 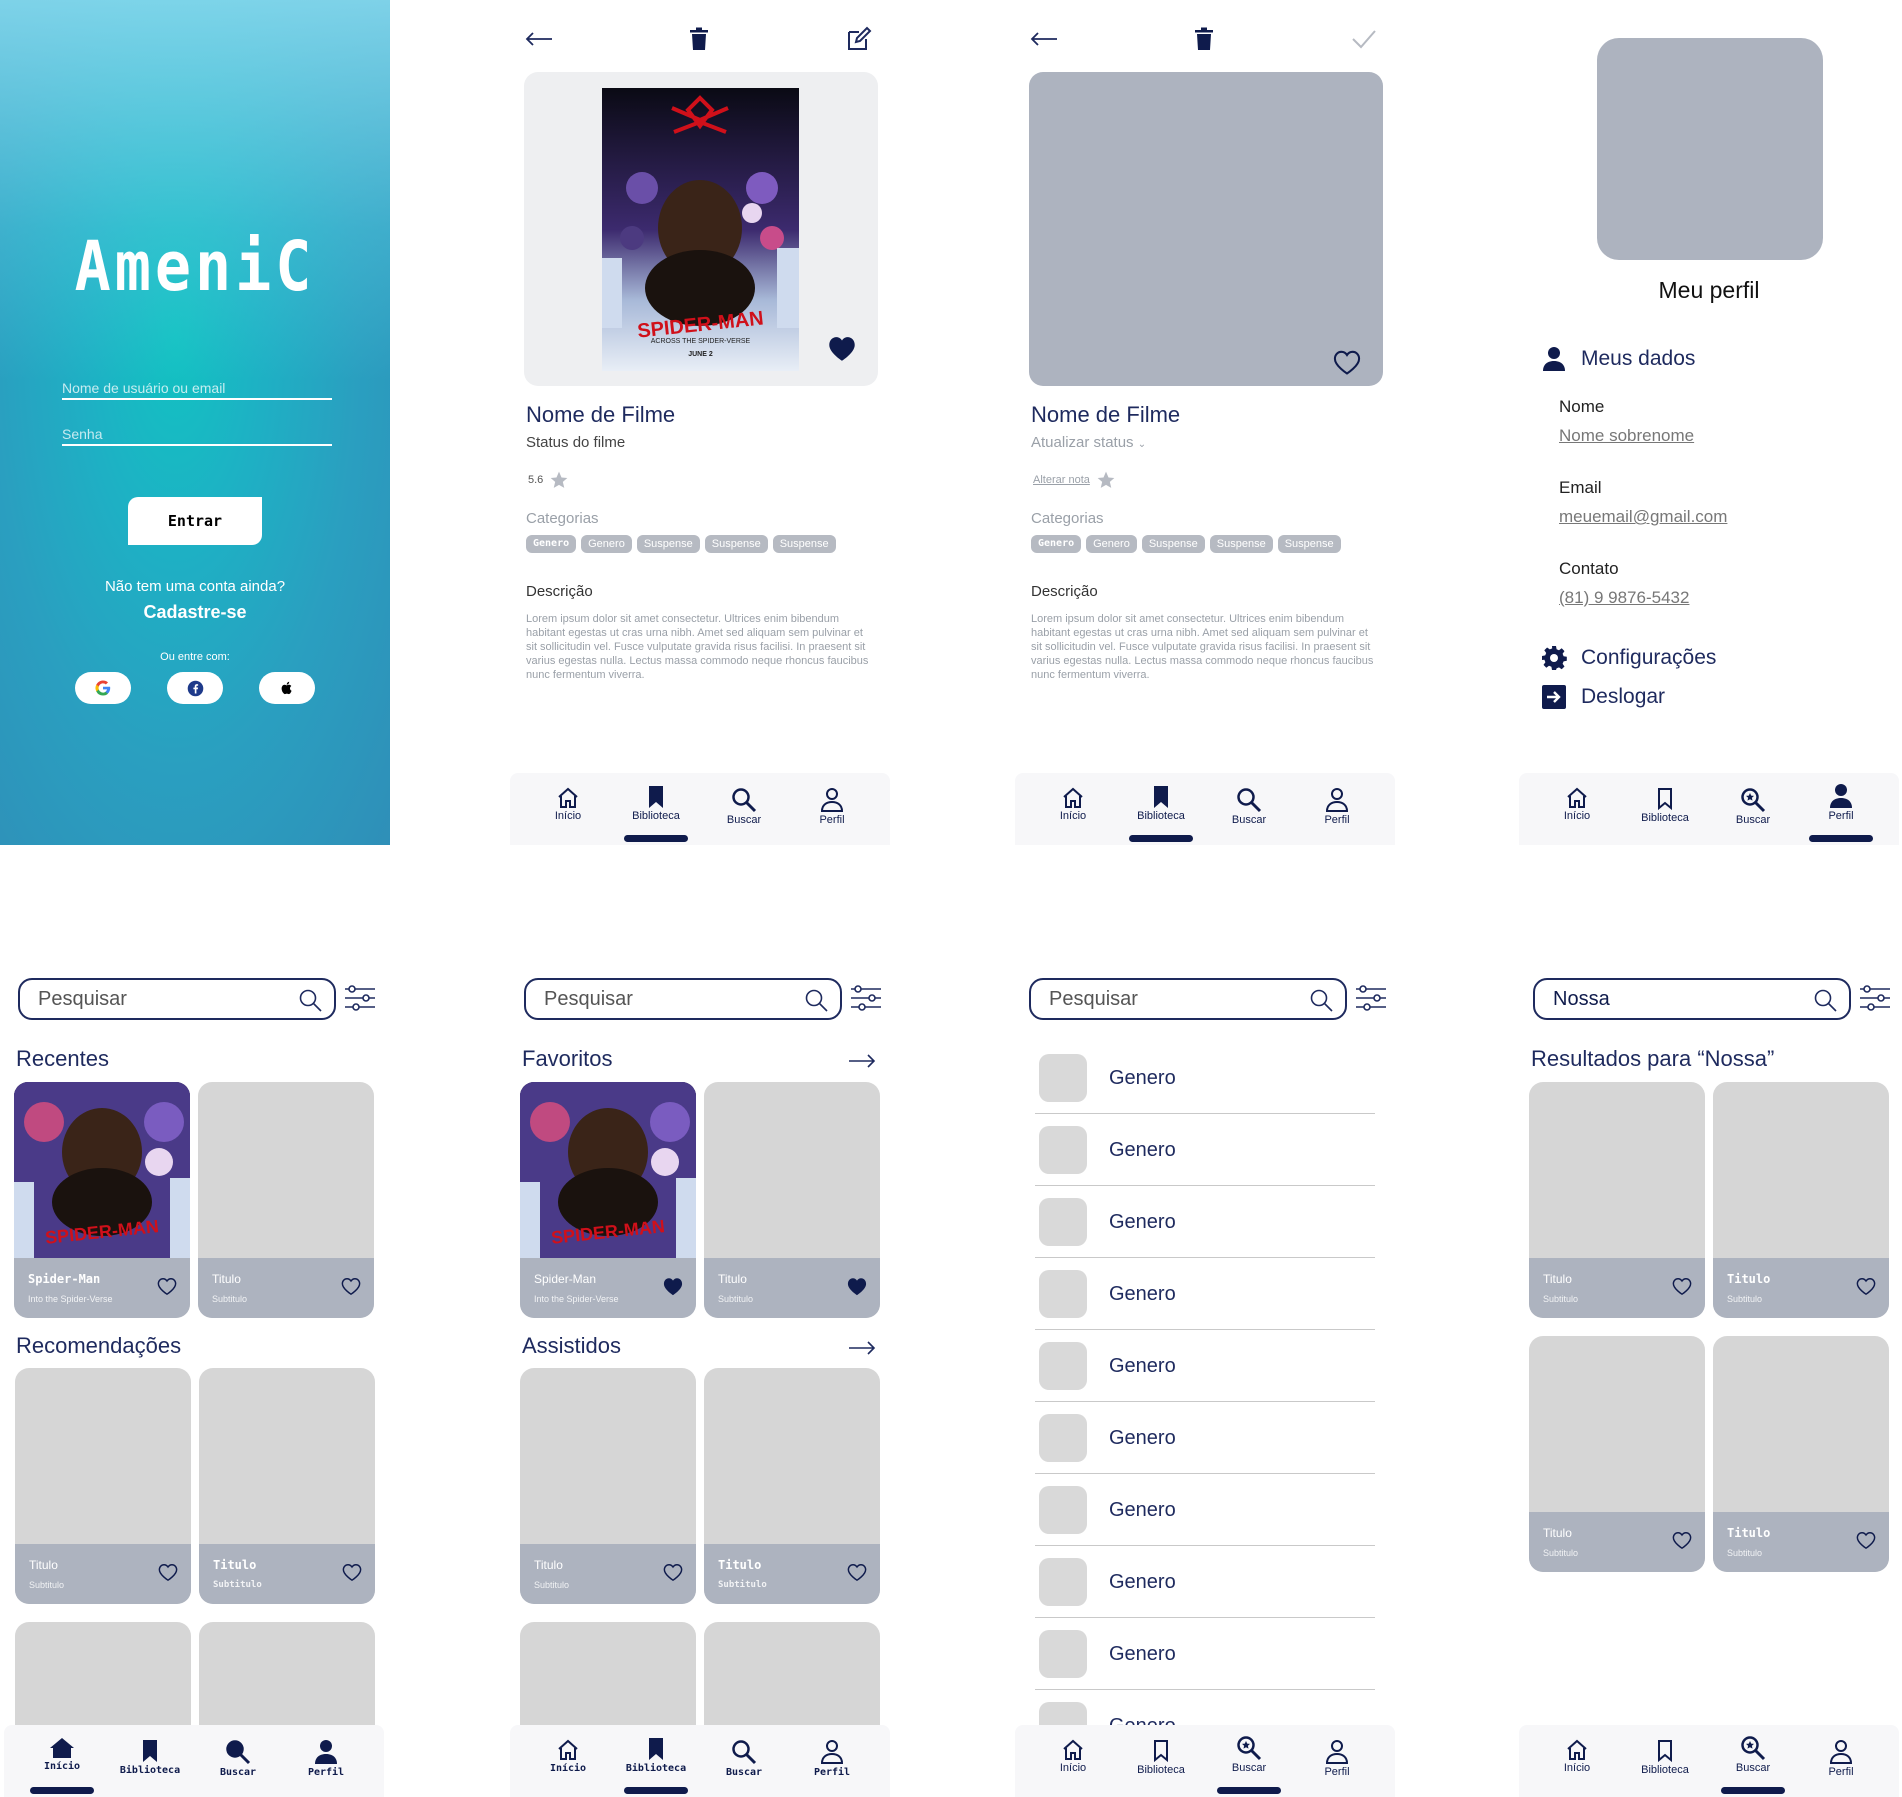 I want to click on facebook-login-button, so click(x=195, y=688).